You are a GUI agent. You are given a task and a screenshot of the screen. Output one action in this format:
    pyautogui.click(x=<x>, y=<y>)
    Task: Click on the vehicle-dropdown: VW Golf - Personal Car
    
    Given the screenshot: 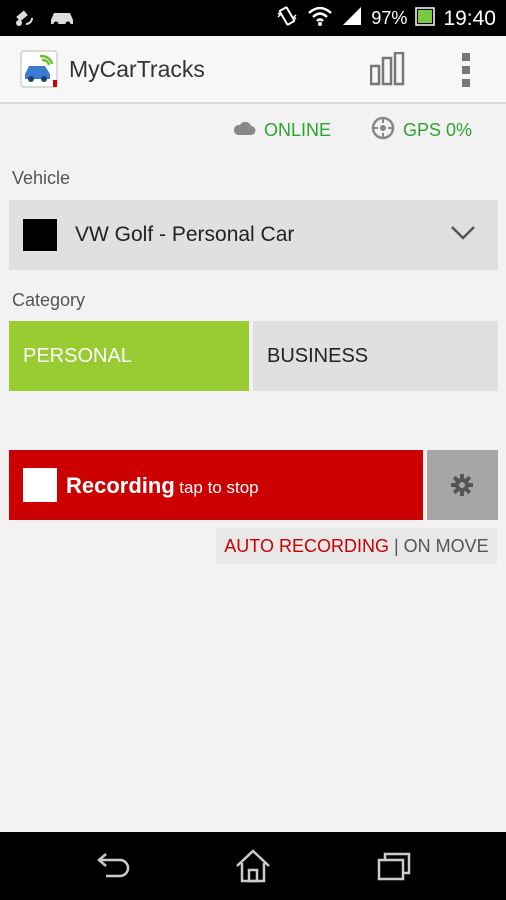 What is the action you would take?
    pyautogui.click(x=253, y=235)
    